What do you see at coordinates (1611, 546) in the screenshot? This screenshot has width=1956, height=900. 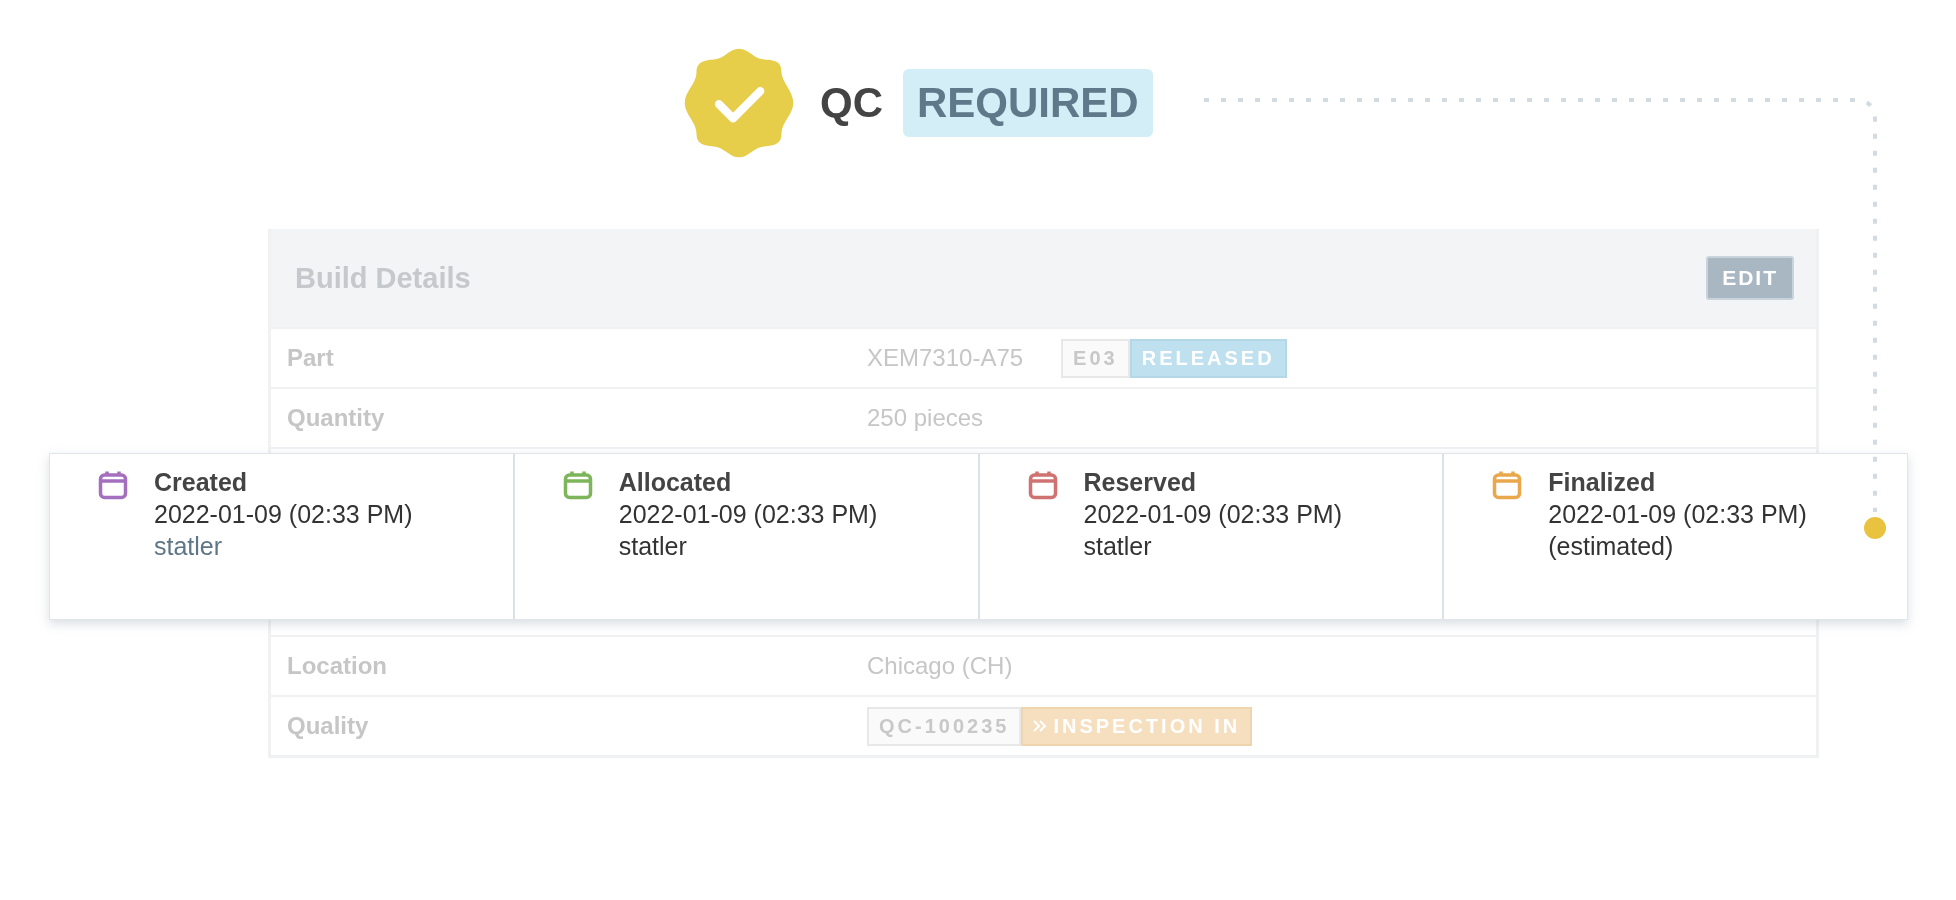 I see `event-detail: (estimated)` at bounding box center [1611, 546].